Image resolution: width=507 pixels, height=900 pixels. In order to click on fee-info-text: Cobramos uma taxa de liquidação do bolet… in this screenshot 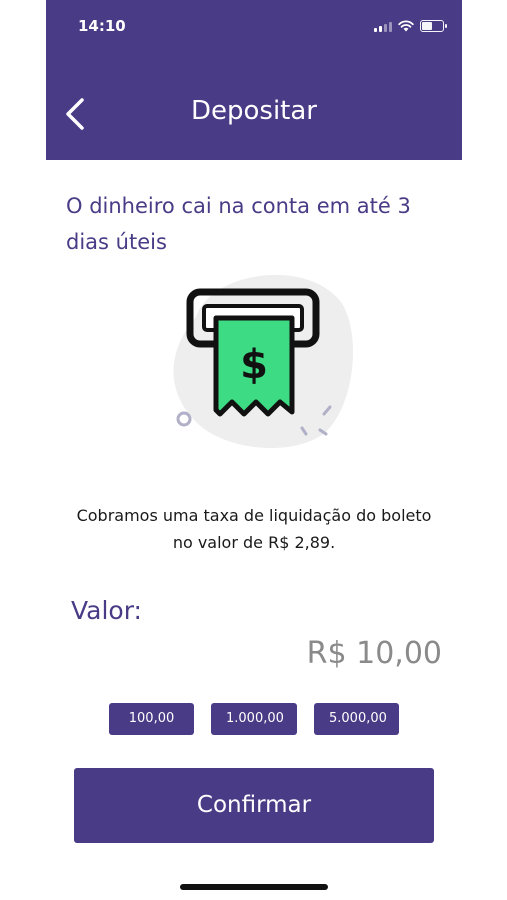, I will do `click(254, 529)`.